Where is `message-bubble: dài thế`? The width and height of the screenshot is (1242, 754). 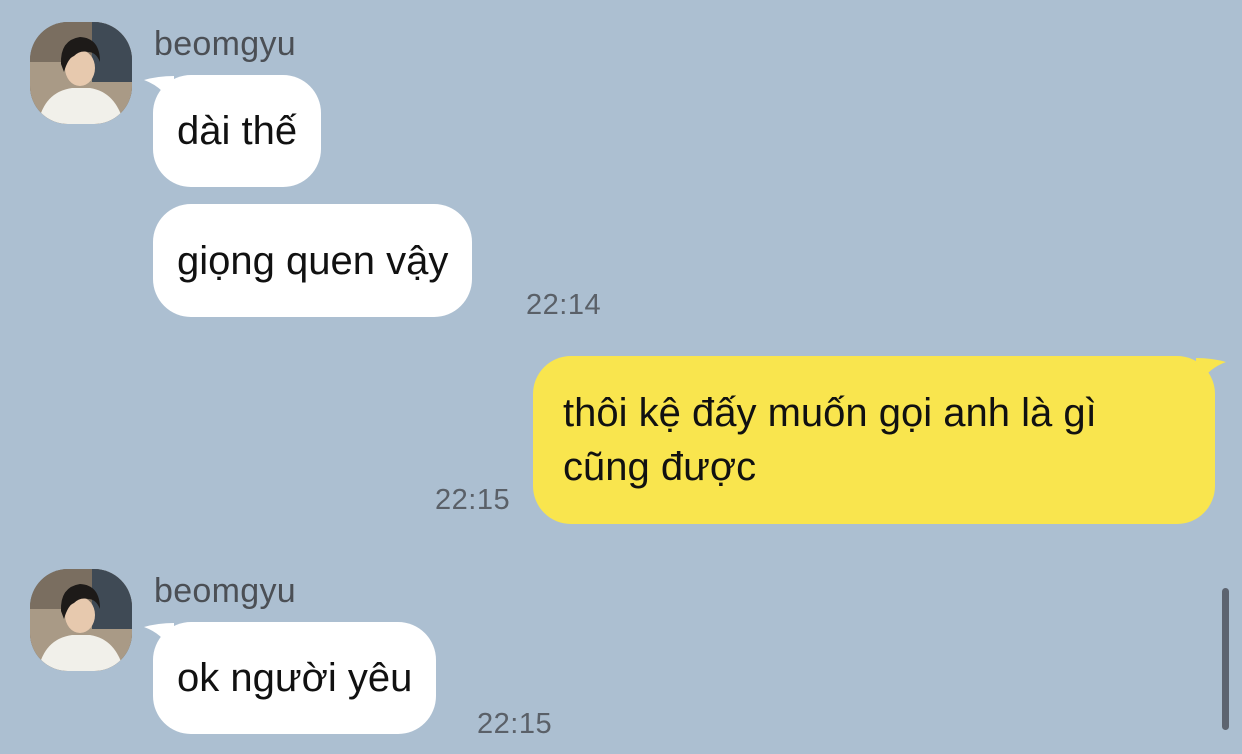 message-bubble: dài thế is located at coordinates (237, 131).